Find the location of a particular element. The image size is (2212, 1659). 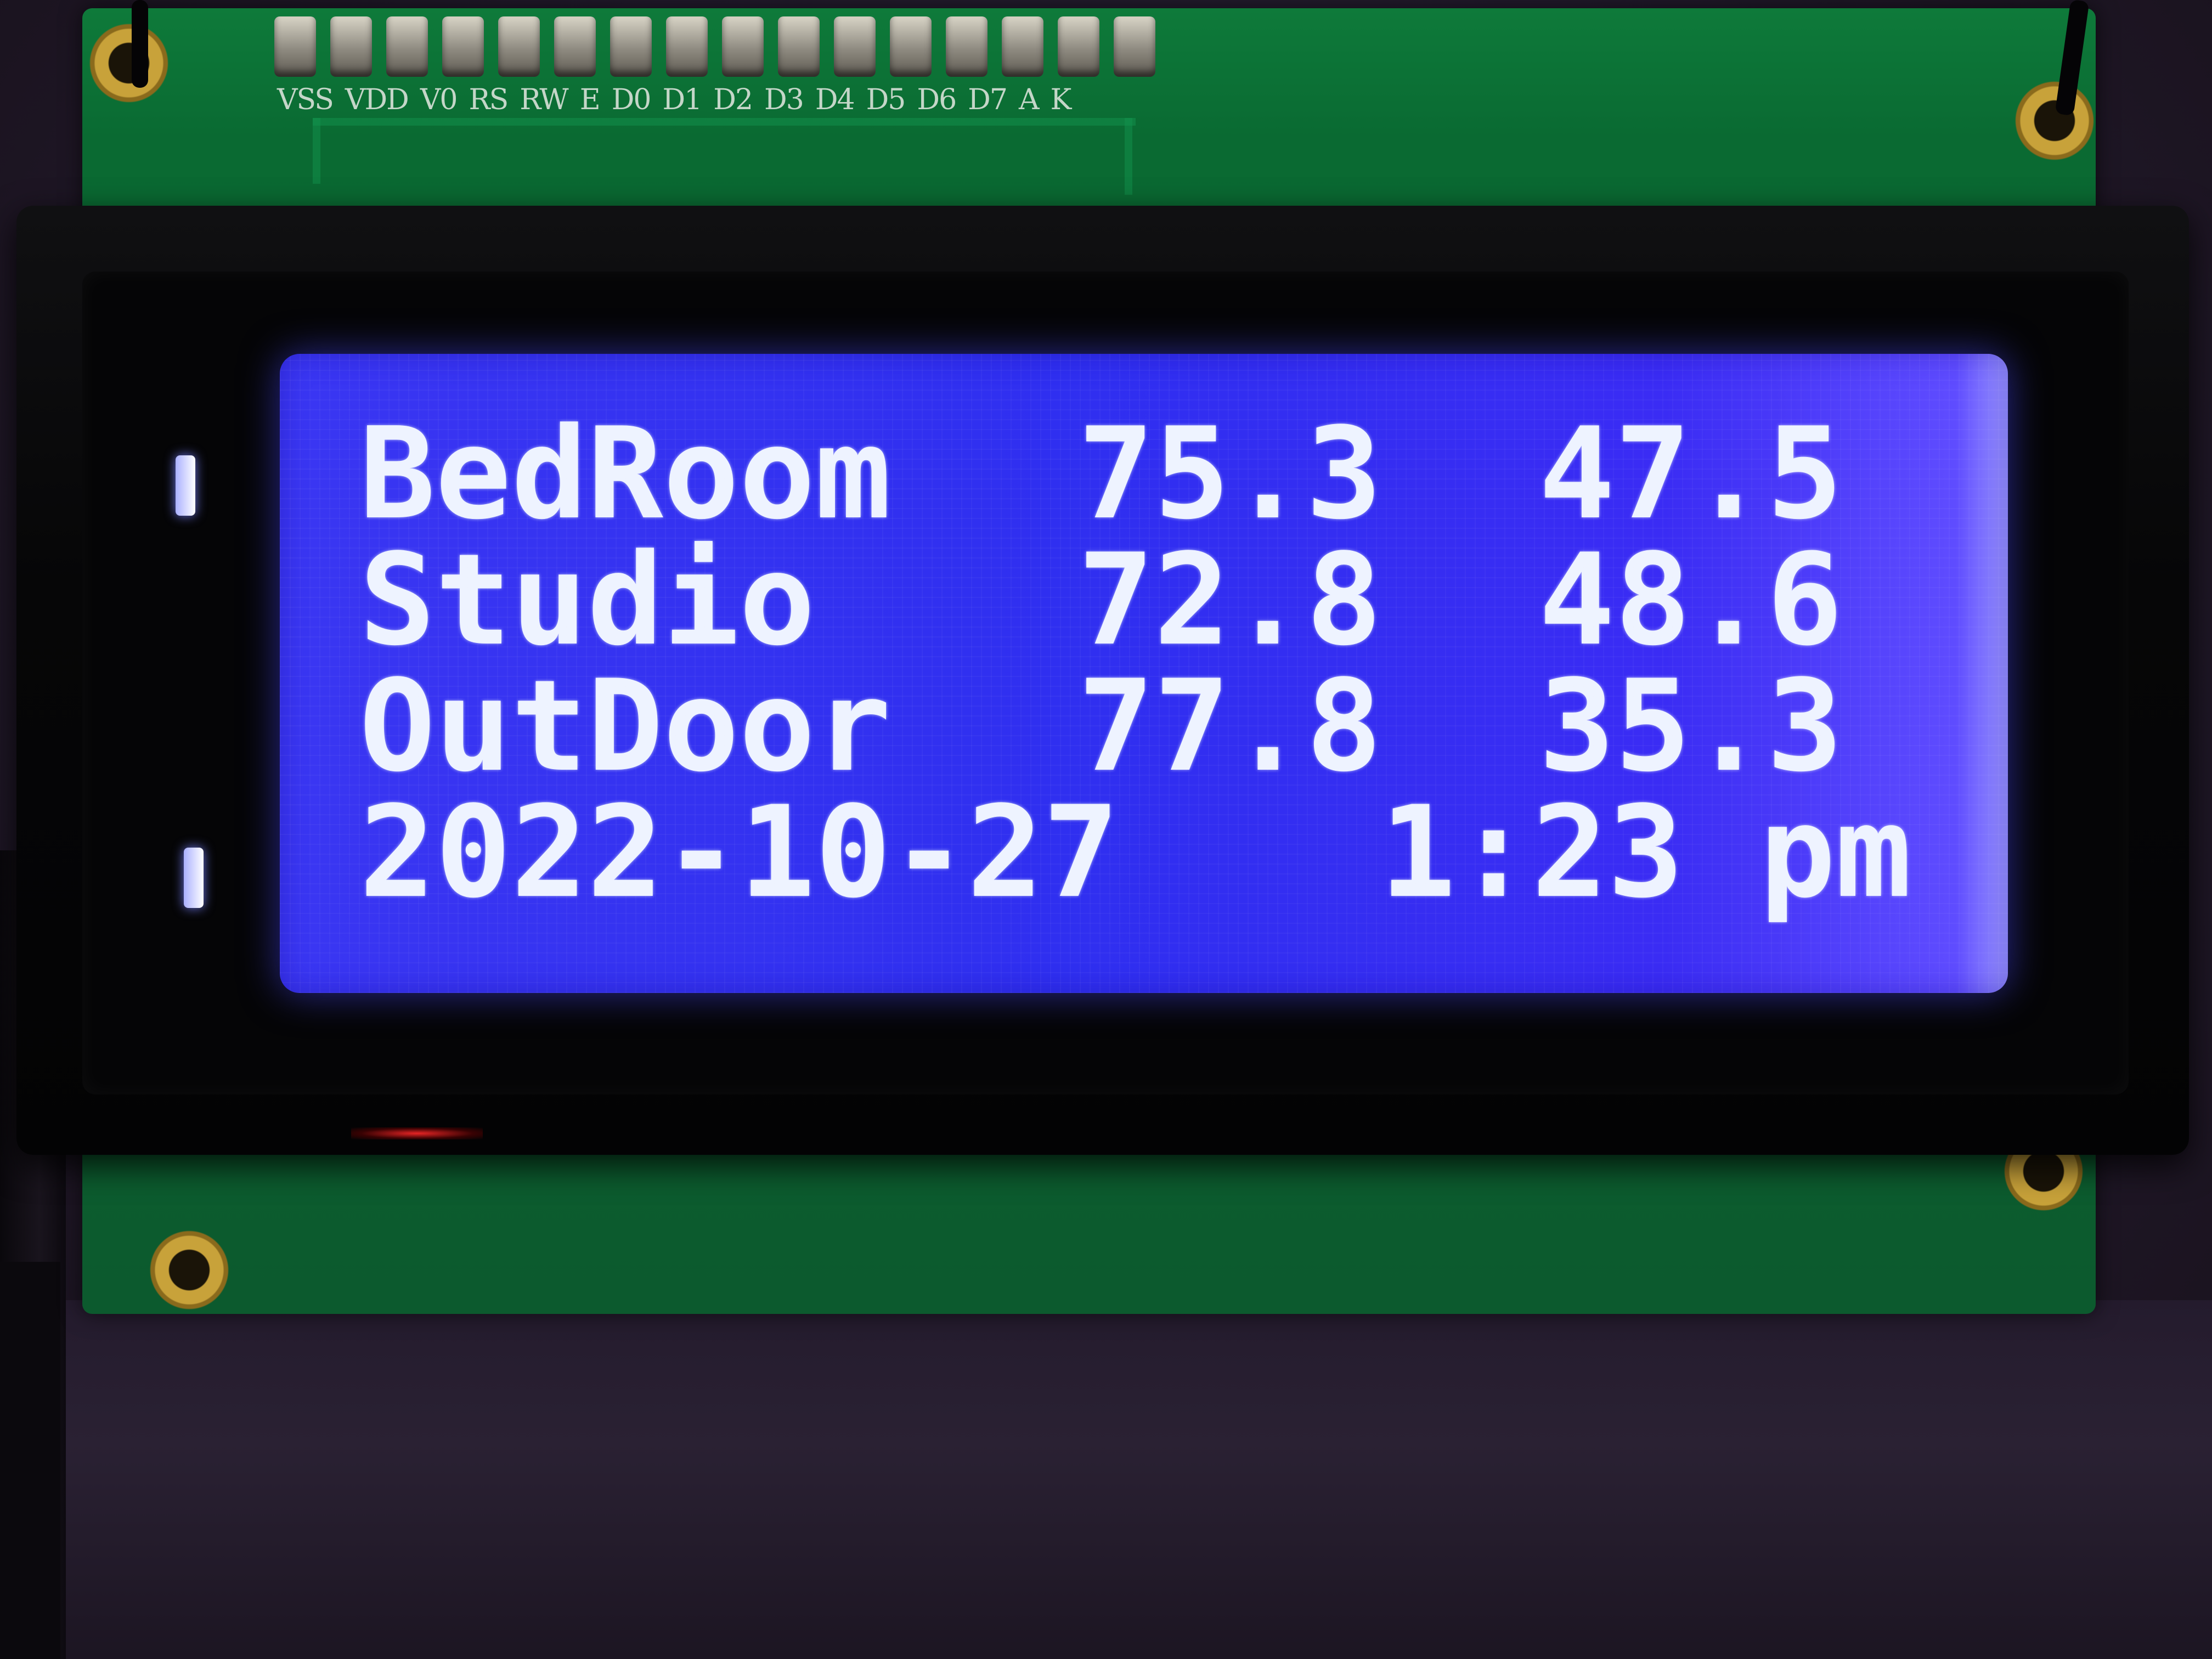

lcd-row-studio: Studio 72.8 48.6 is located at coordinates (1160, 601).